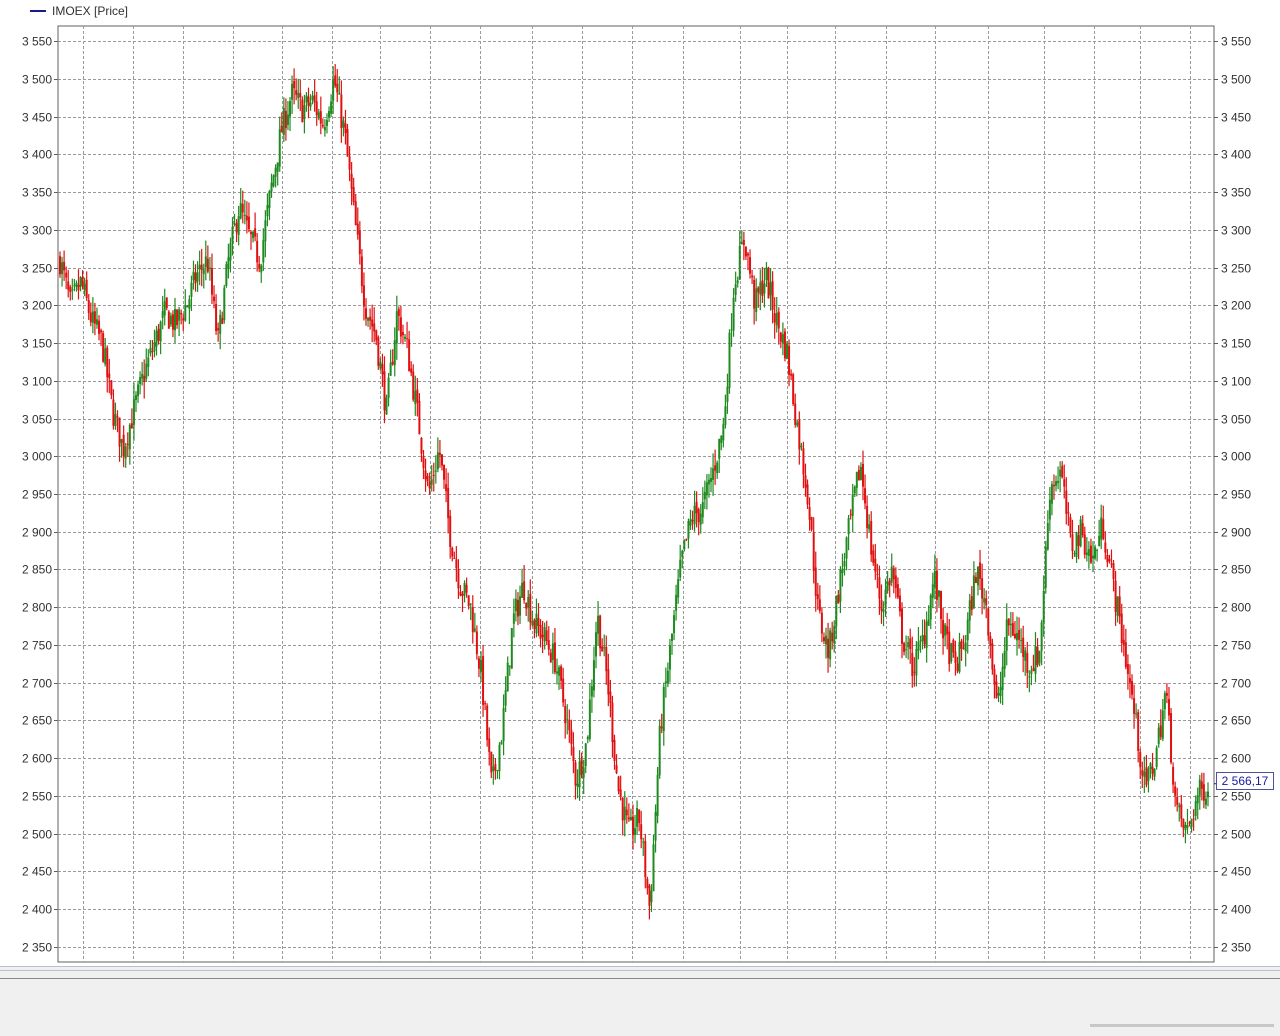 The height and width of the screenshot is (1036, 1280). What do you see at coordinates (37, 42) in the screenshot?
I see `y-tick-label-left: 3 550` at bounding box center [37, 42].